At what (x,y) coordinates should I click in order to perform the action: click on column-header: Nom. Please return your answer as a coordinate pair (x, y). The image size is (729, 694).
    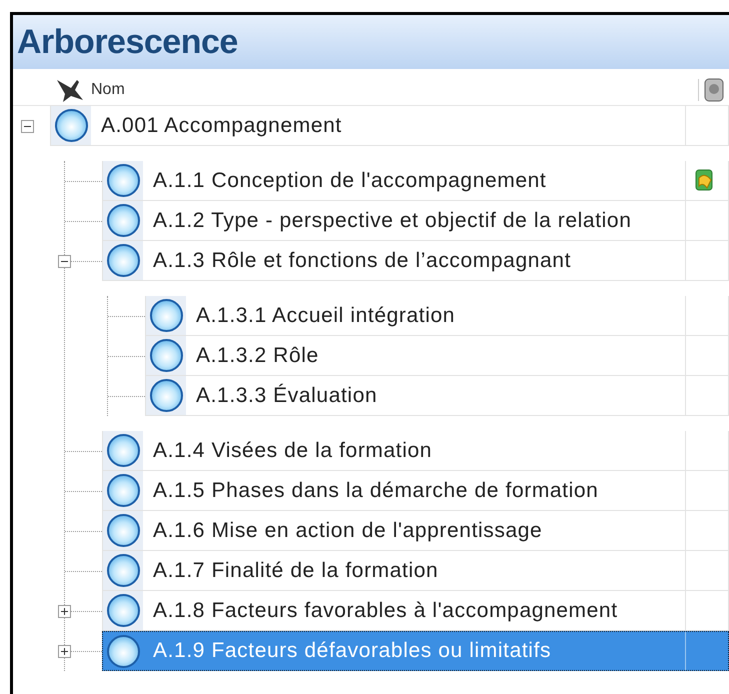
    Looking at the image, I should click on (108, 90).